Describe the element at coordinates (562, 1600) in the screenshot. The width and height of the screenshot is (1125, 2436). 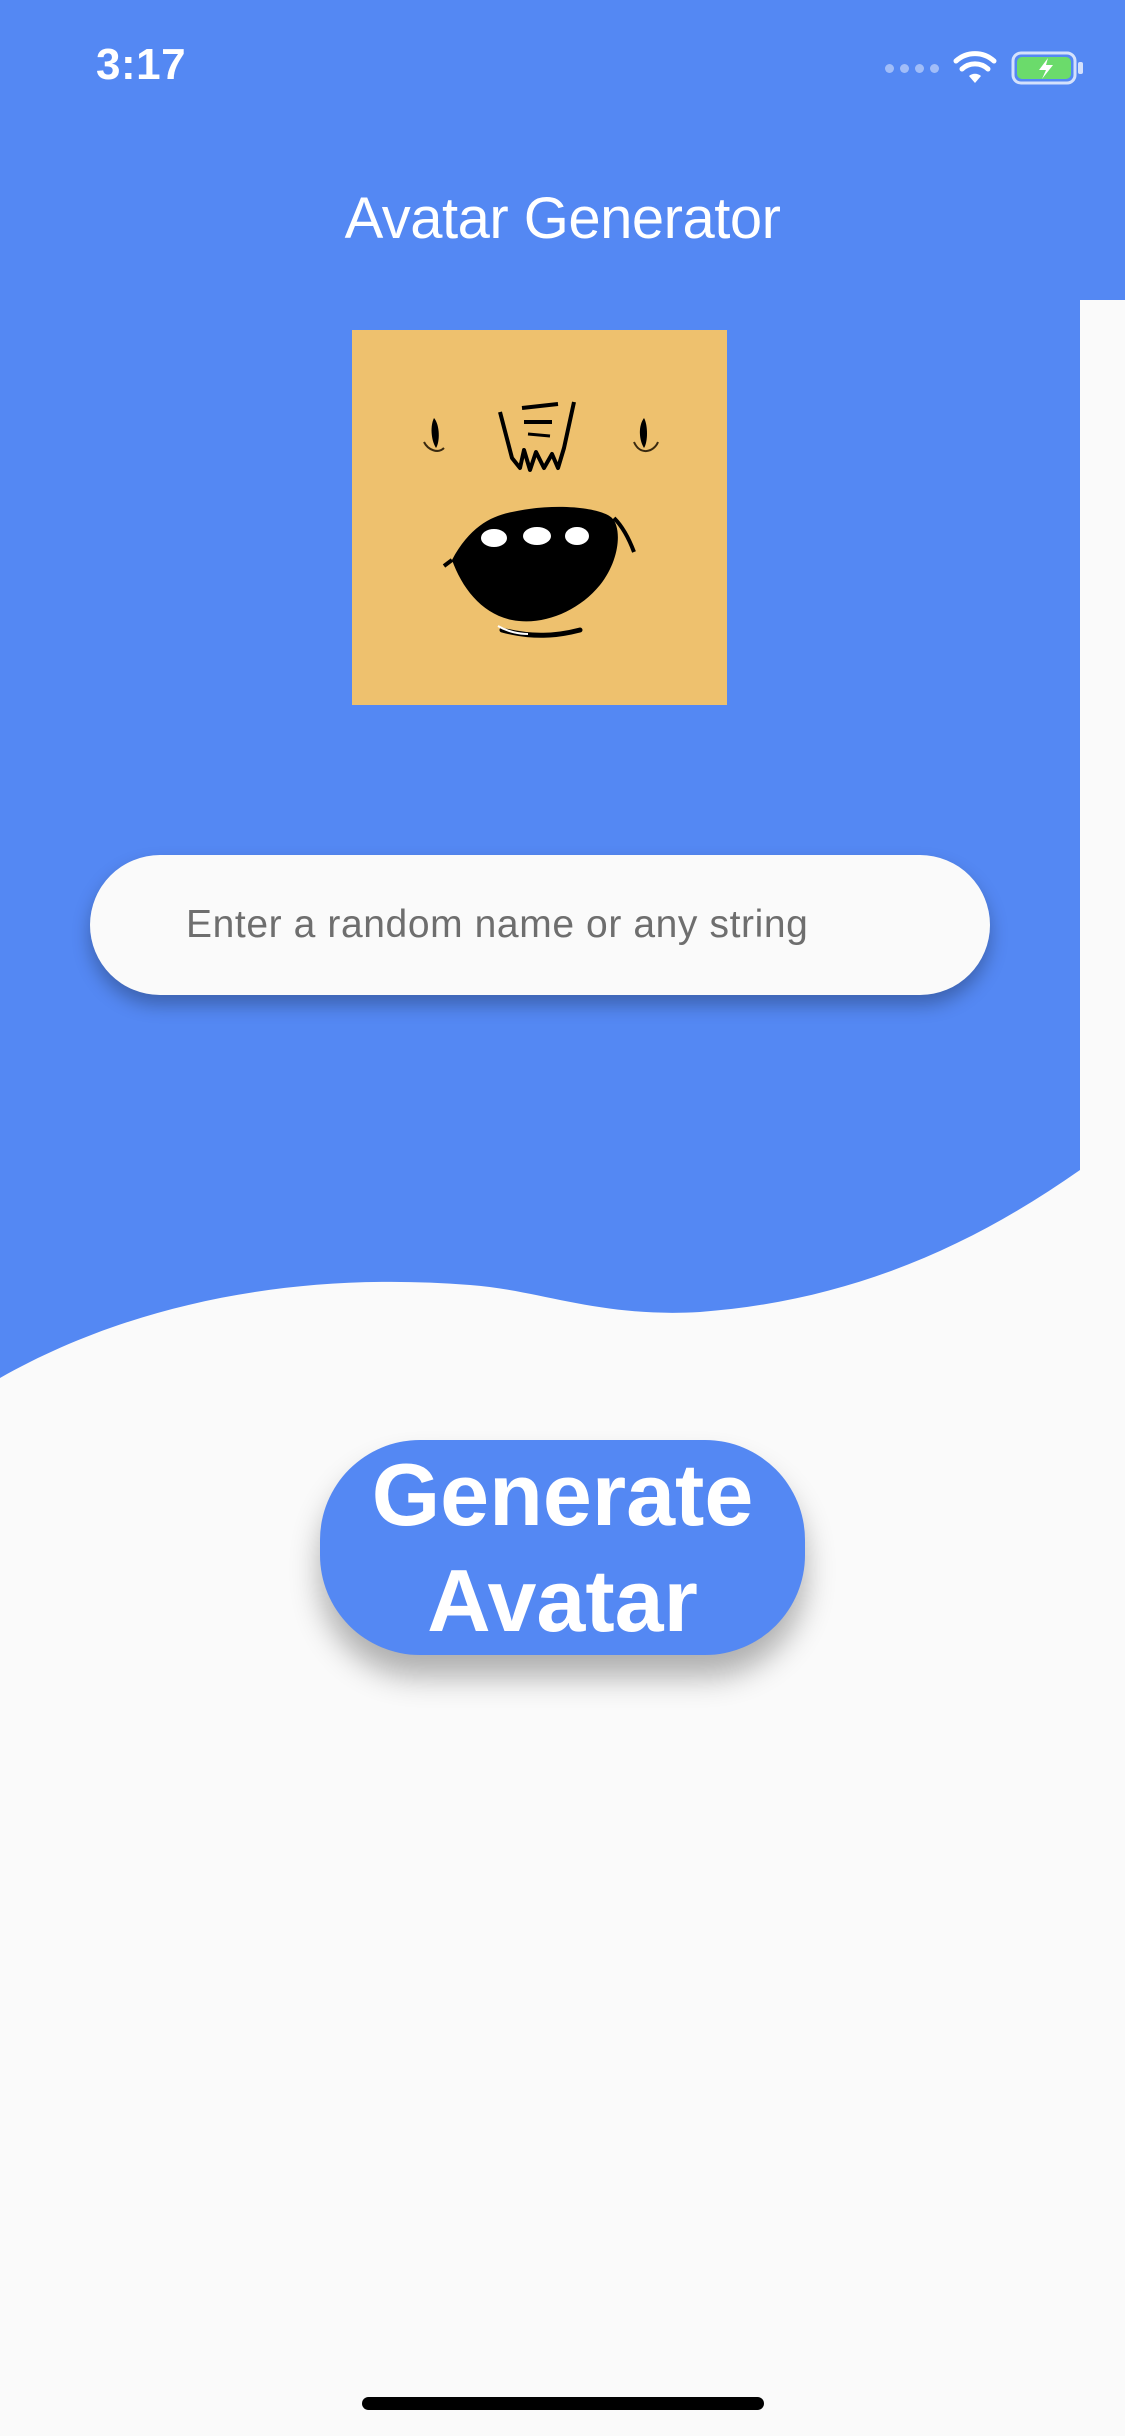
I see `generate-button-label-line2: Avatar` at that location.